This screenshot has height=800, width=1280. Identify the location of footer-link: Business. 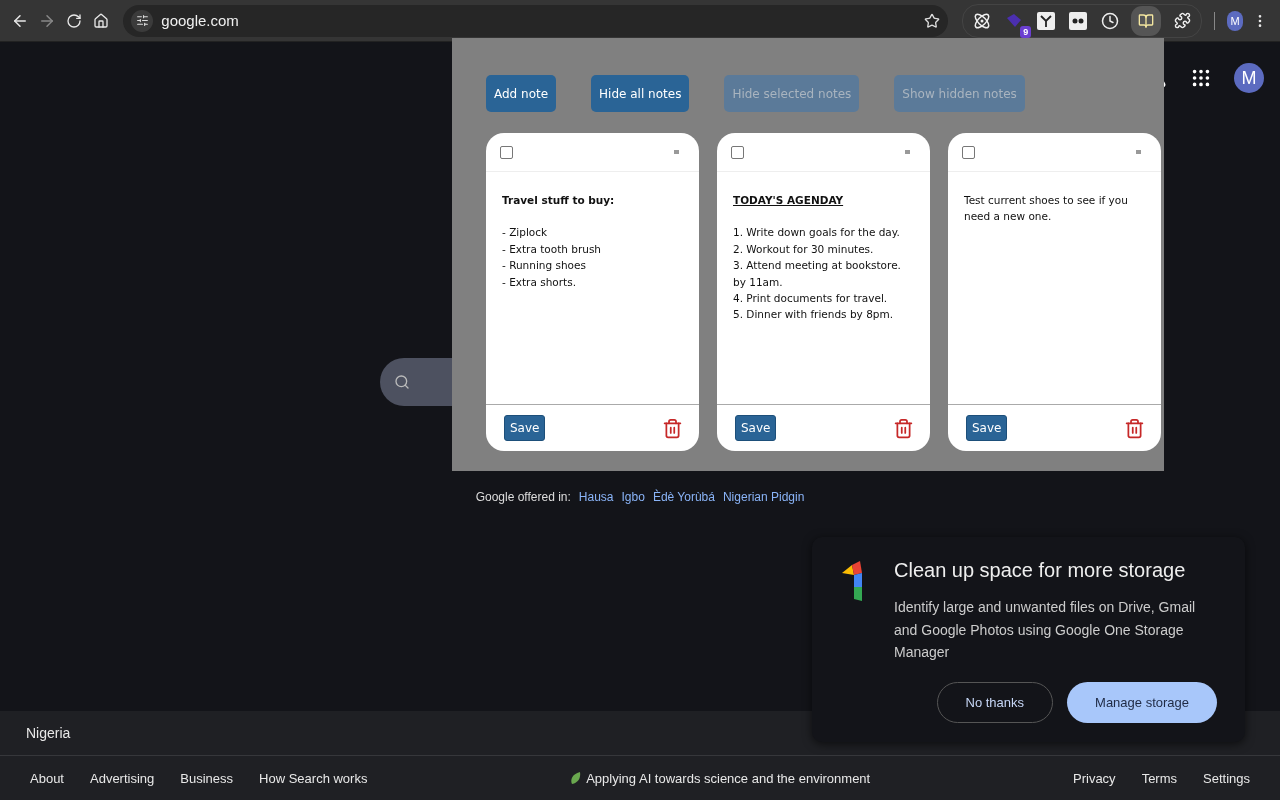
(207, 778).